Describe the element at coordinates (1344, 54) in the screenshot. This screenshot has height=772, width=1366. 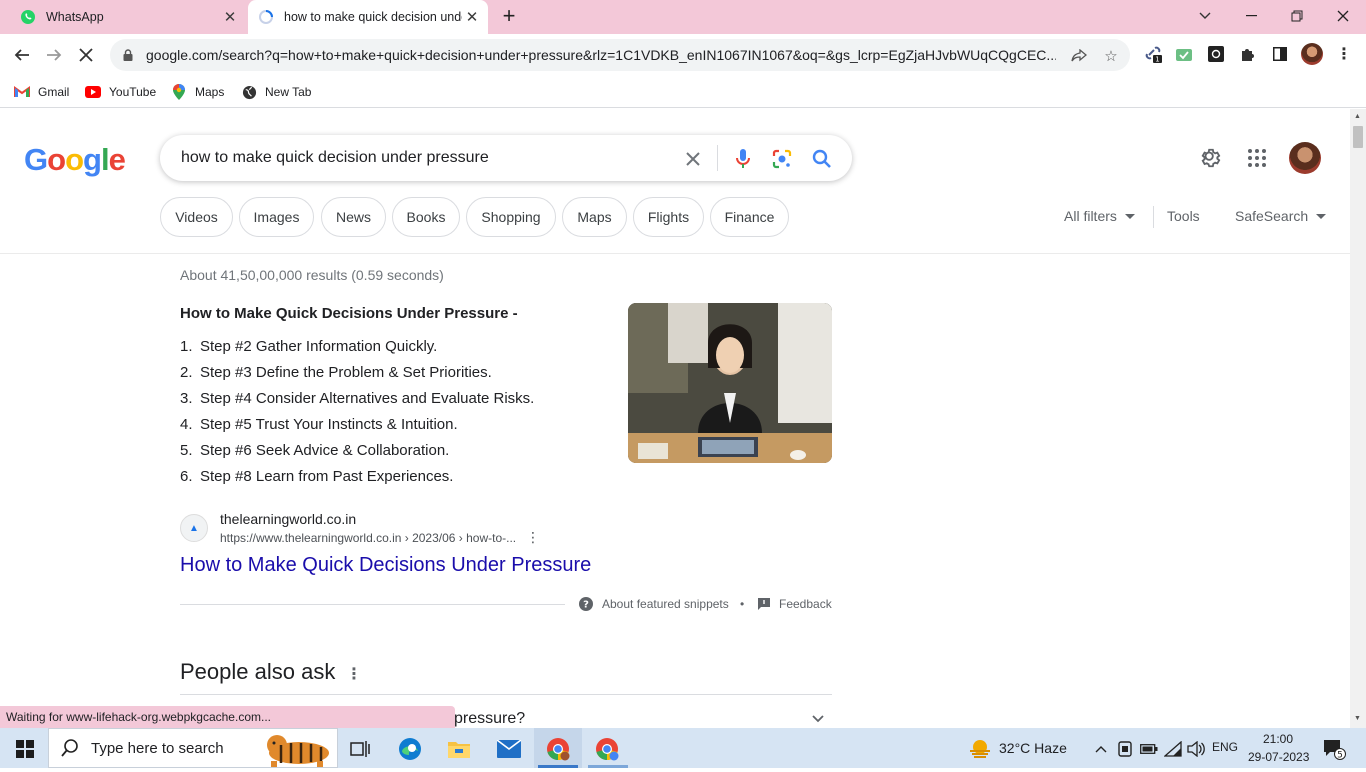
I see `kebab-menu-icon: ⋮` at that location.